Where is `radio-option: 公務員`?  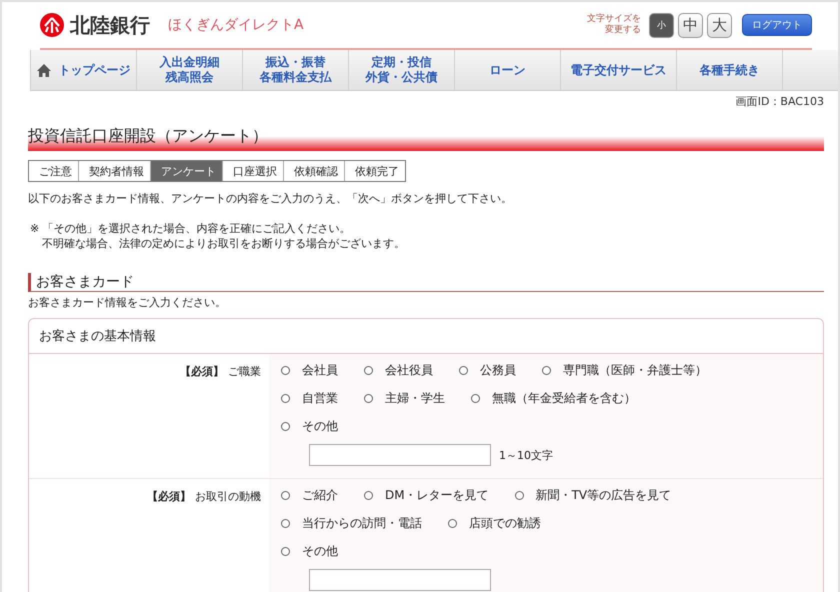
radio-option: 公務員 is located at coordinates (487, 370).